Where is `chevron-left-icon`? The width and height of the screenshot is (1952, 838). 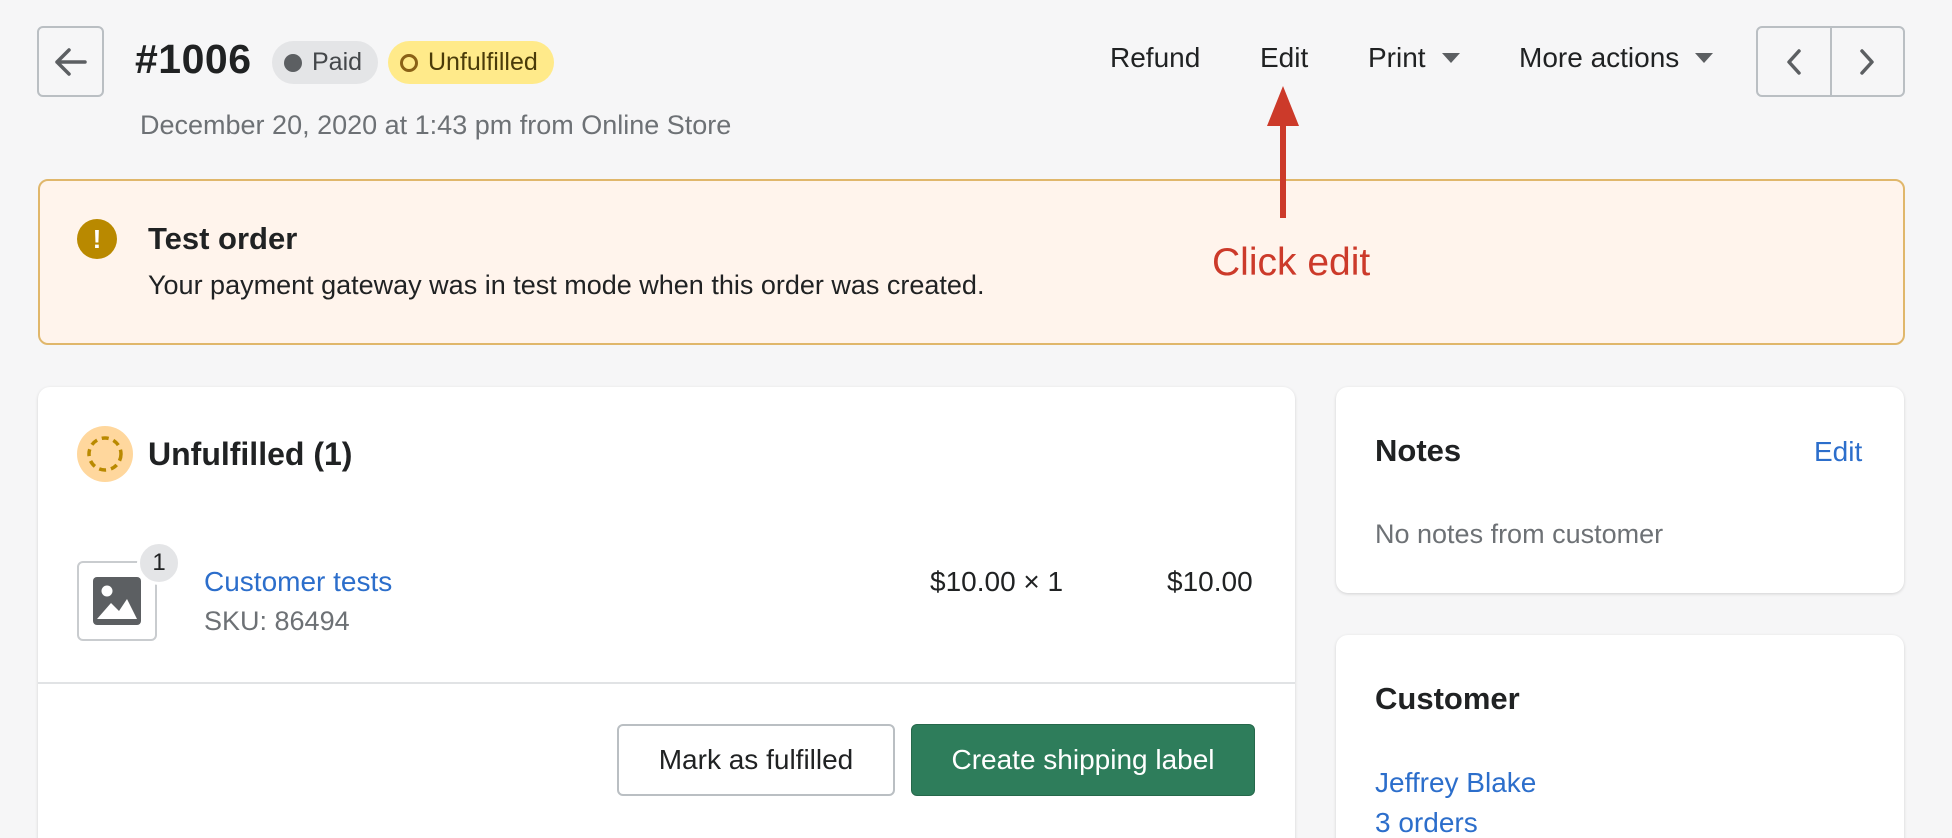
chevron-left-icon is located at coordinates (1794, 61).